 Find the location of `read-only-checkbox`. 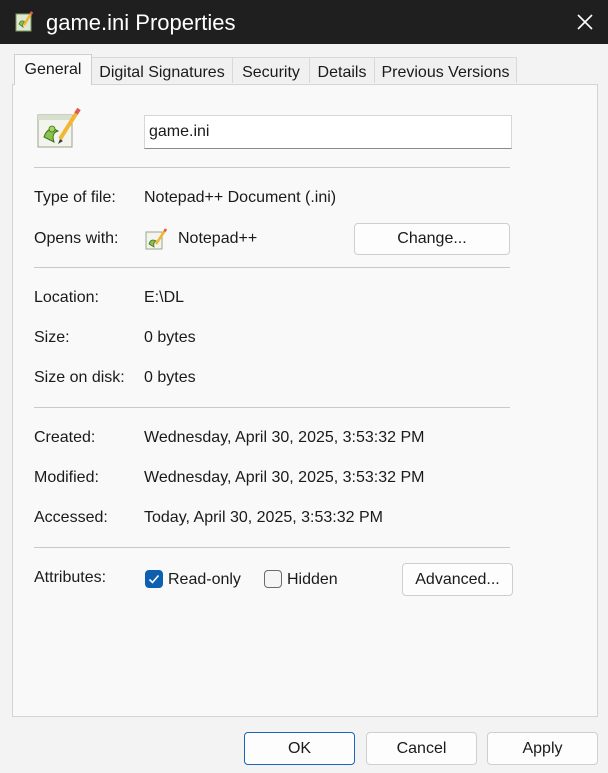

read-only-checkbox is located at coordinates (154, 579).